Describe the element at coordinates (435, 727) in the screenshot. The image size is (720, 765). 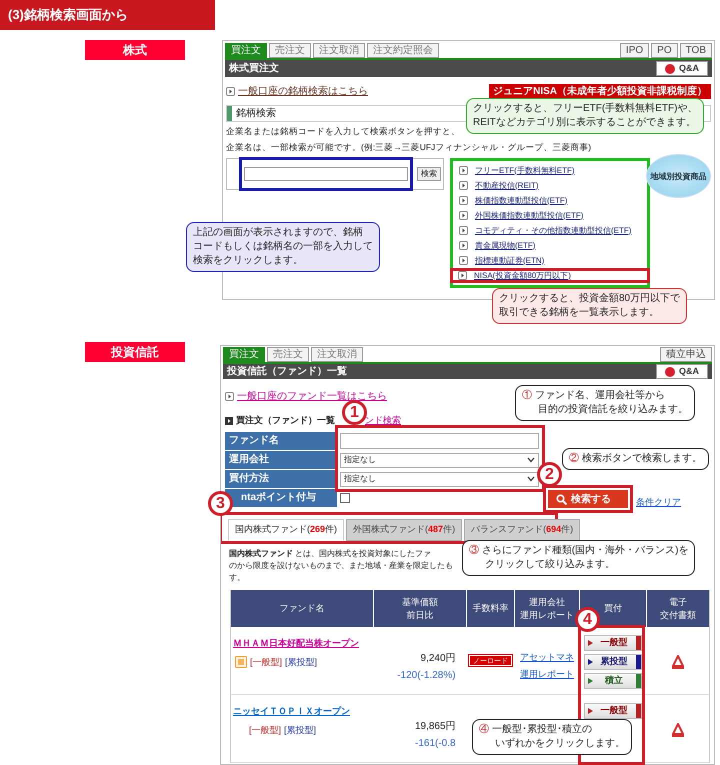
I see `price-text: 19,865円` at that location.